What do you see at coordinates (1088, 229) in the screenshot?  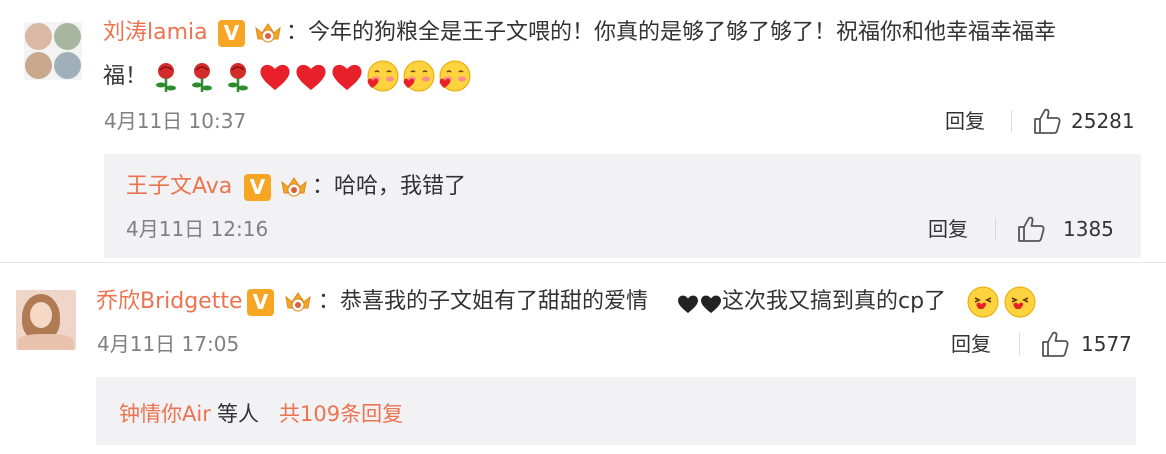 I see `like-count: 1385` at bounding box center [1088, 229].